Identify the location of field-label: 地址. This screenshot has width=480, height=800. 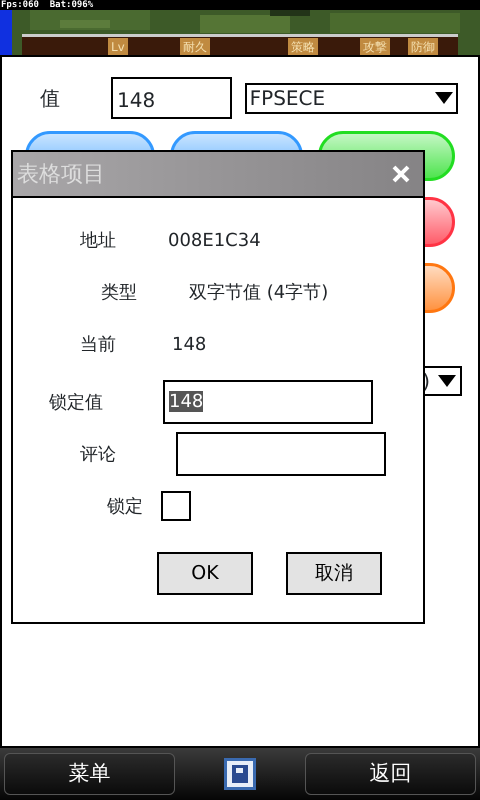
(97, 240).